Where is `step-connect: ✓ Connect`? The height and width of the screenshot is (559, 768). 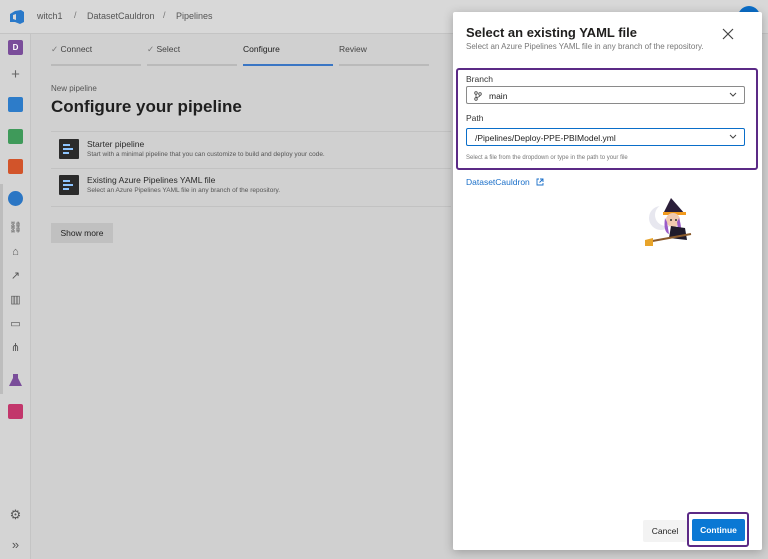 step-connect: ✓ Connect is located at coordinates (96, 55).